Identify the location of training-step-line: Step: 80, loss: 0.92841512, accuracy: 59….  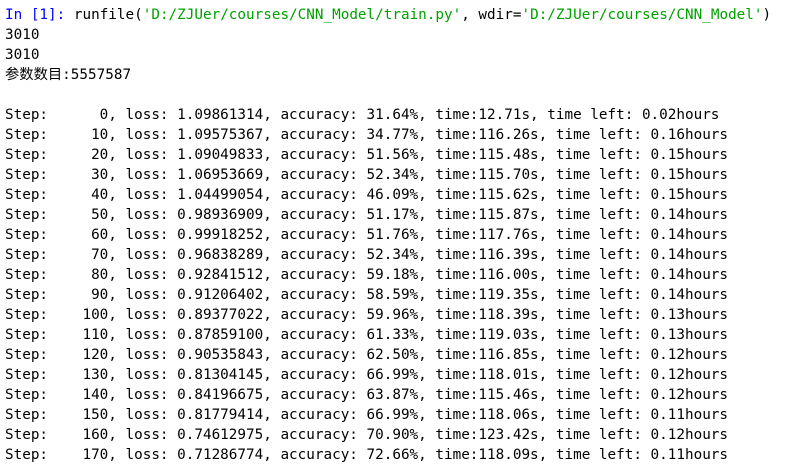
(367, 275).